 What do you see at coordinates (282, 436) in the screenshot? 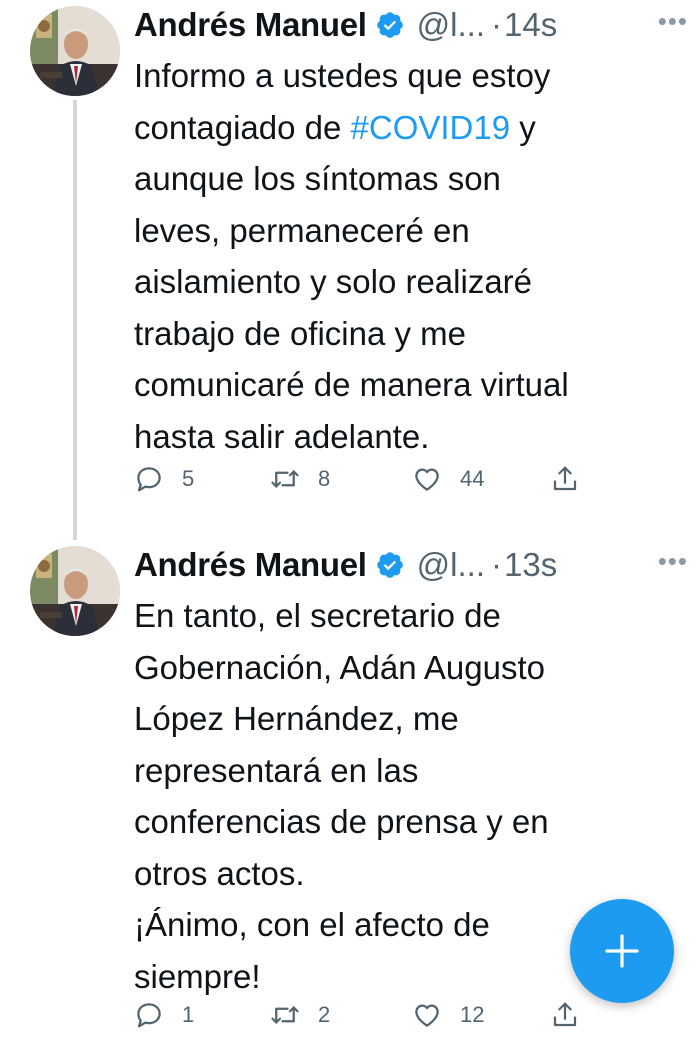
I see `text-line: hasta salir adelante.` at bounding box center [282, 436].